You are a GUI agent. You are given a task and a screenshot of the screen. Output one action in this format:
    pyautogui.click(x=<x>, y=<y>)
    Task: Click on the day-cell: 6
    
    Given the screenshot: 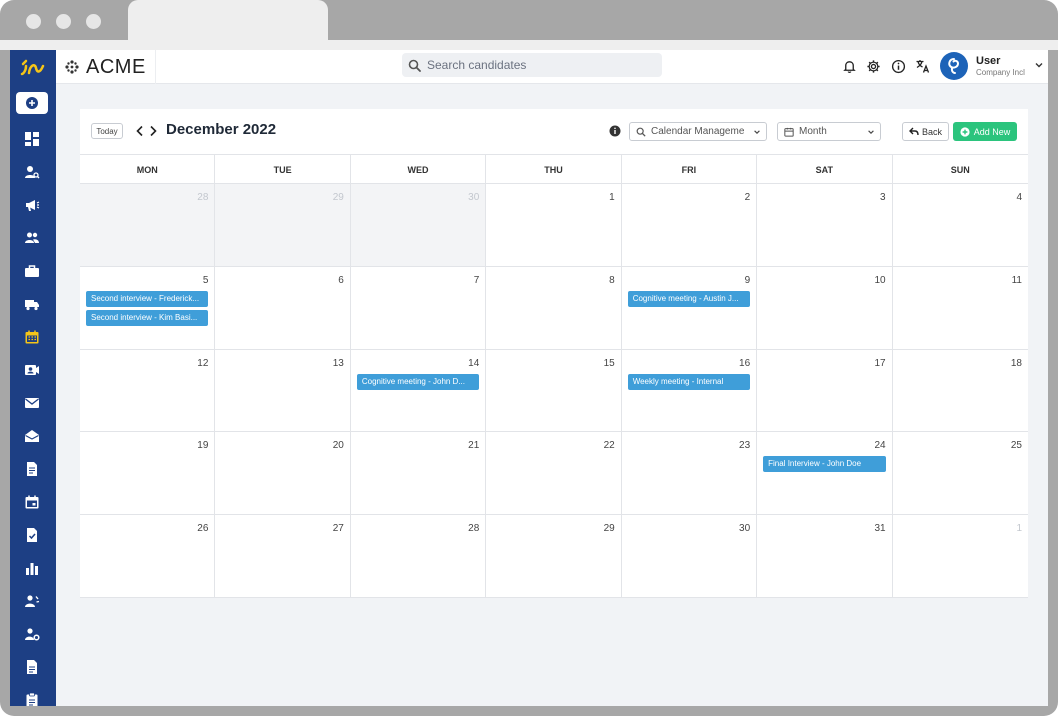 What is the action you would take?
    pyautogui.click(x=283, y=308)
    